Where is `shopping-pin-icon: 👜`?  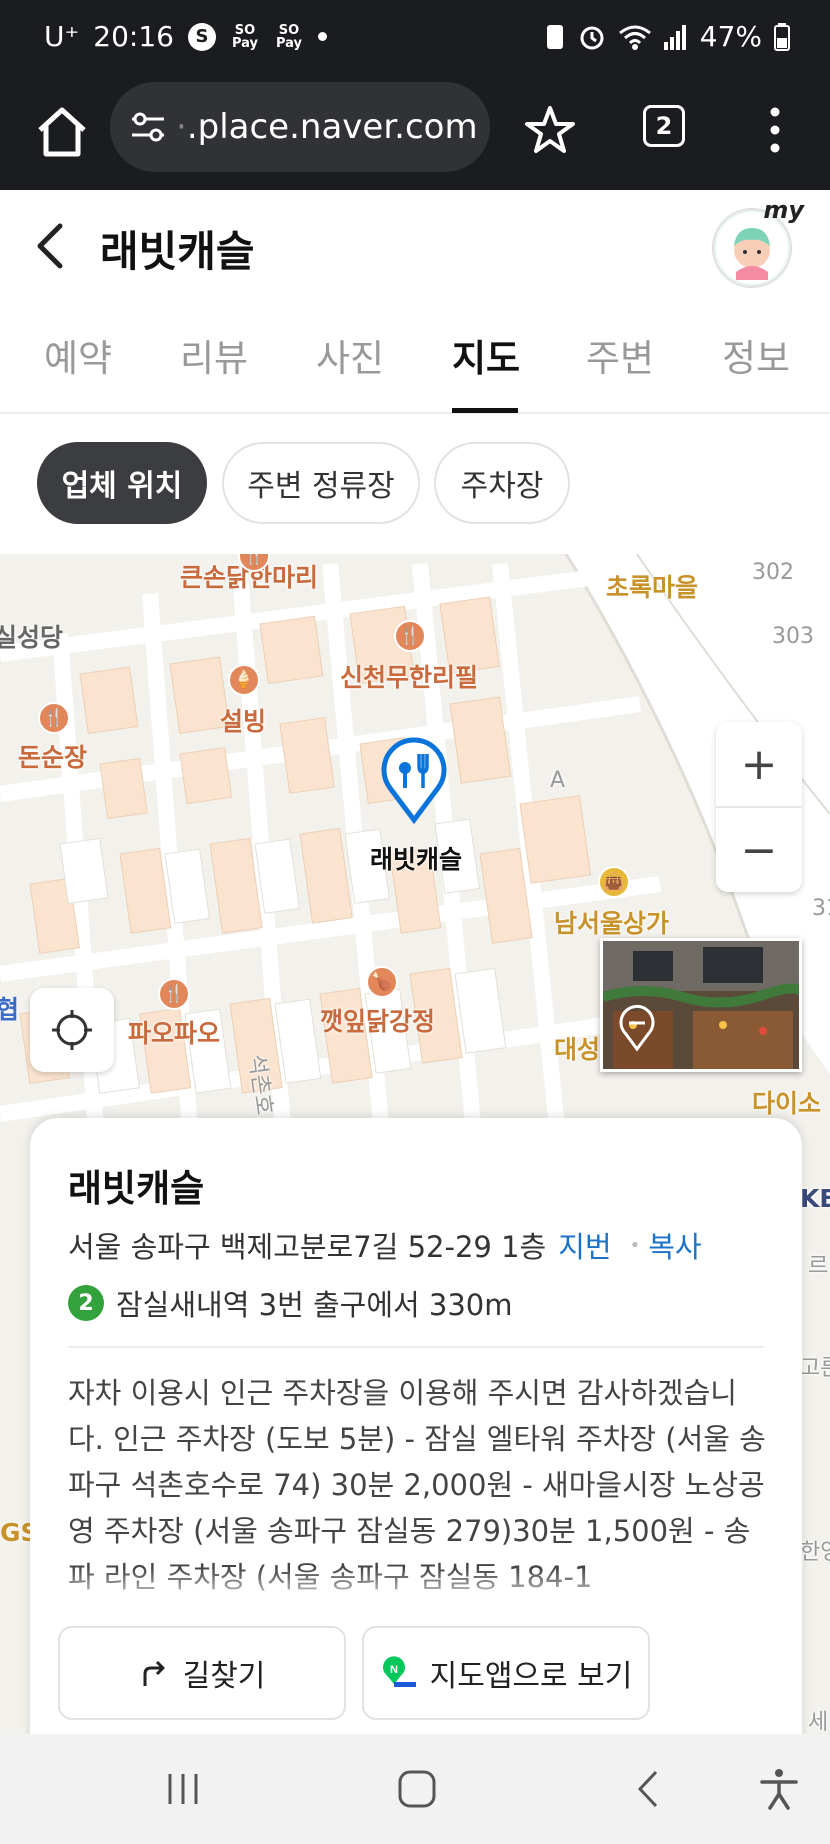
shopping-pin-icon: 👜 is located at coordinates (614, 882).